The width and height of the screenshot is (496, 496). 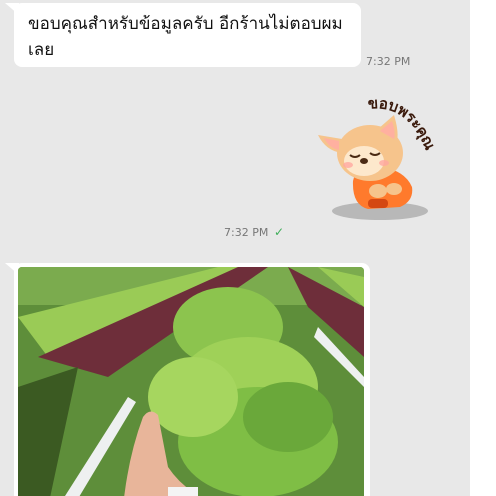 I want to click on check-icon: ✓, so click(x=279, y=232).